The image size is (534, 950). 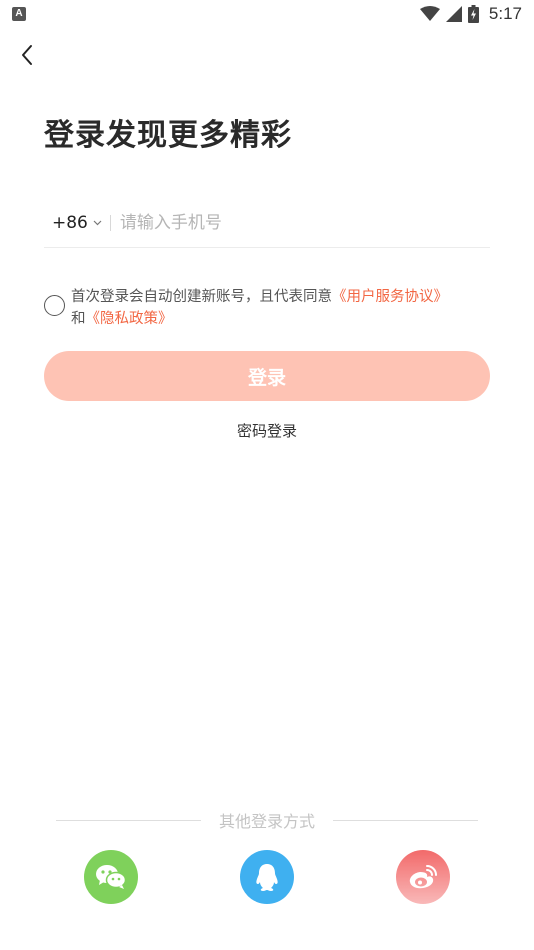 What do you see at coordinates (429, 13) in the screenshot?
I see `wifi-icon` at bounding box center [429, 13].